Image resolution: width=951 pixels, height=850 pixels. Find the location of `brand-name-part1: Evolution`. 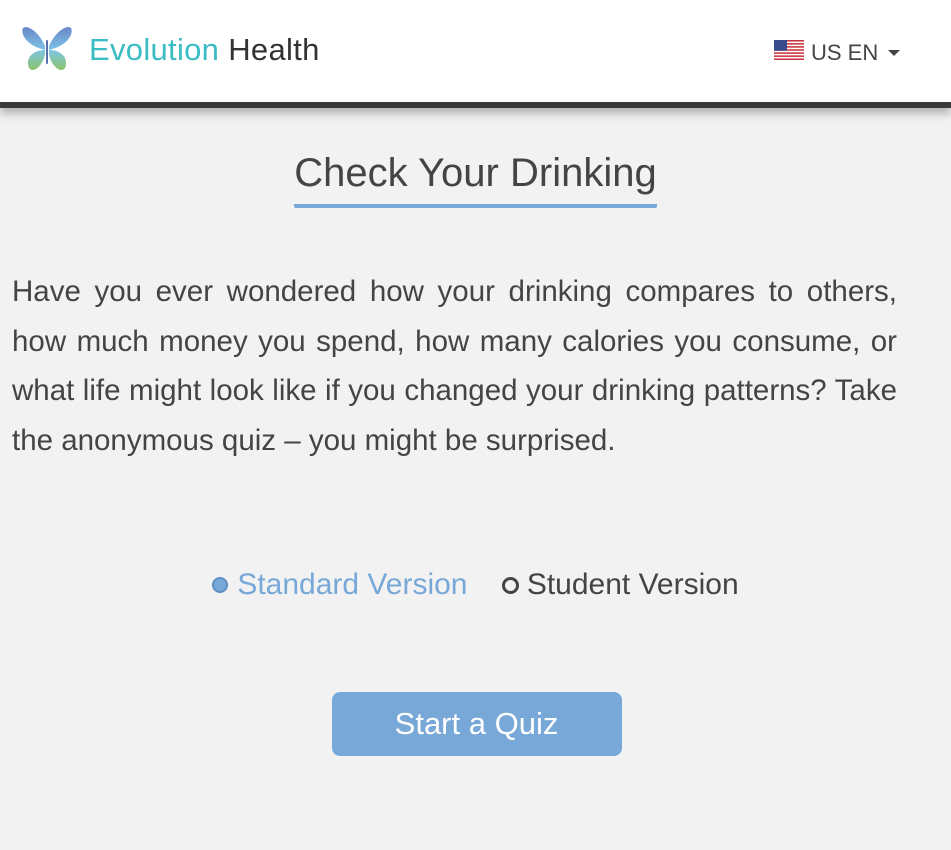

brand-name-part1: Evolution is located at coordinates (154, 49).